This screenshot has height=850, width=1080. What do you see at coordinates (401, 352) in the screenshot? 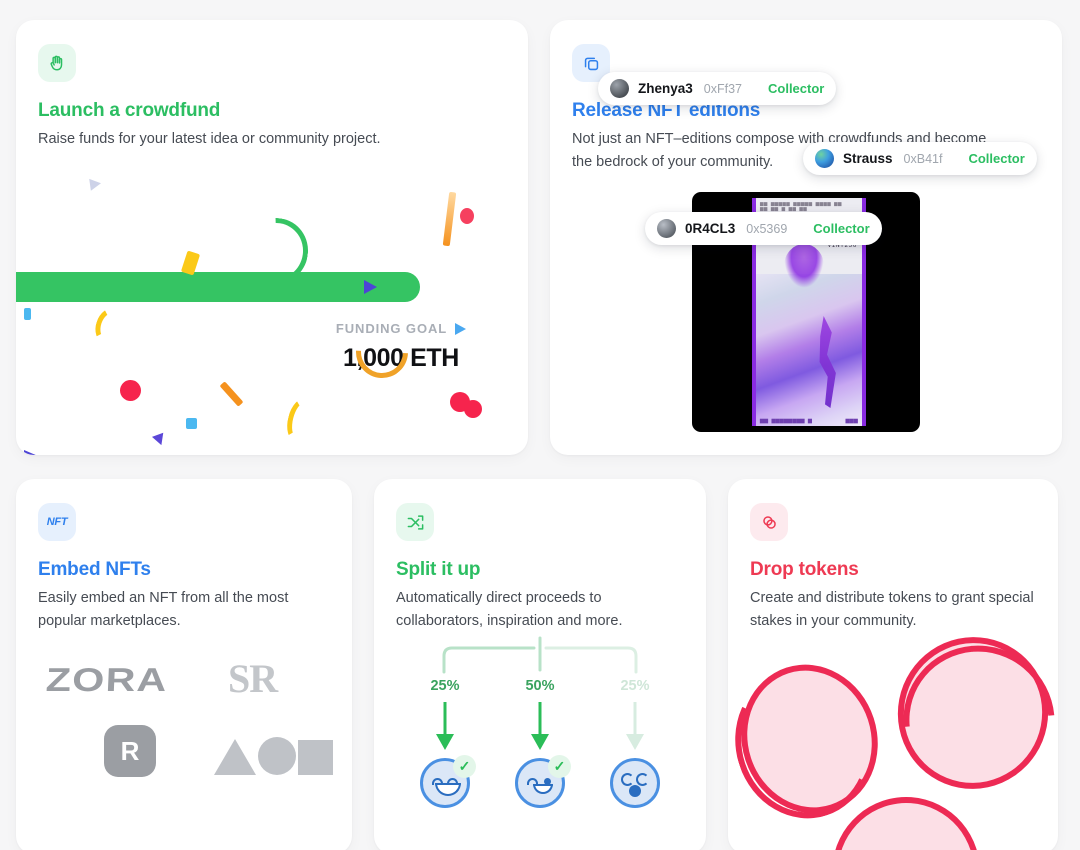
I see `funding-goal-block: FUNDING GOAL 1,000 ETH` at bounding box center [401, 352].